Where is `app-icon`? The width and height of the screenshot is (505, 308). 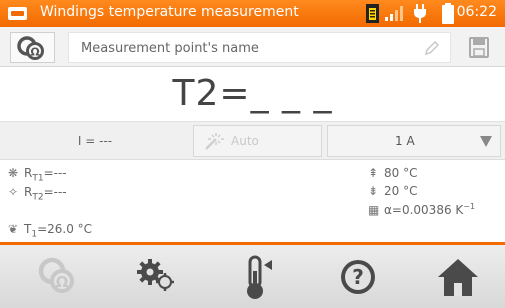
app-icon is located at coordinates (17, 13).